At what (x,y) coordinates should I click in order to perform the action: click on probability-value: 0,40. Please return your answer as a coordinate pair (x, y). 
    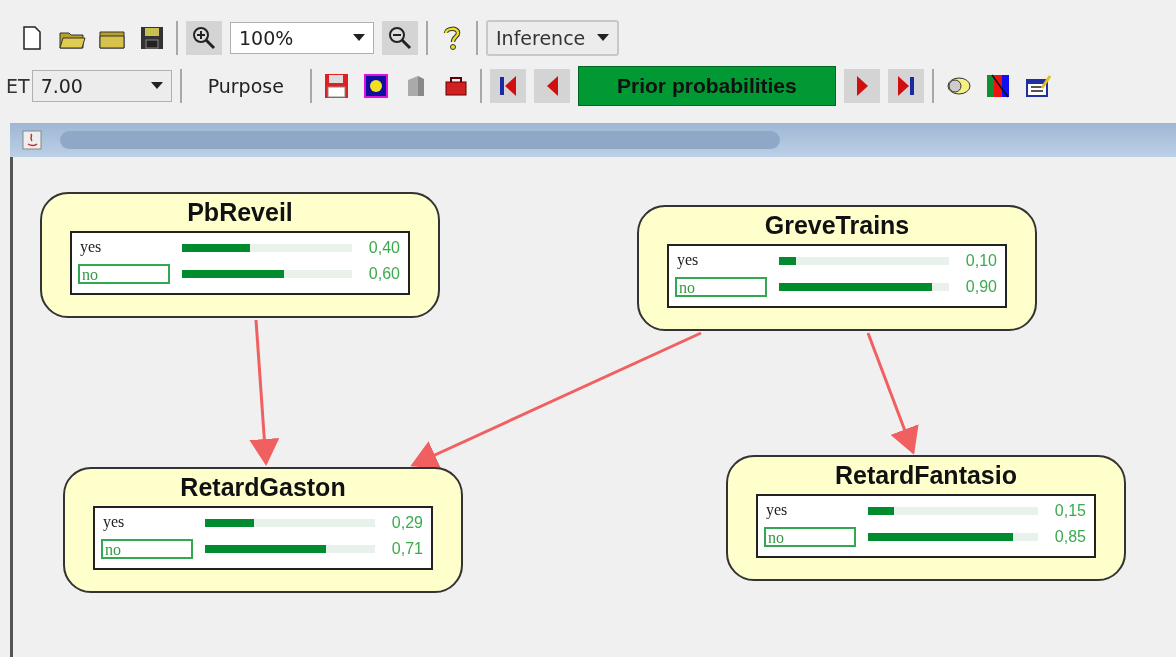
    Looking at the image, I should click on (383, 248).